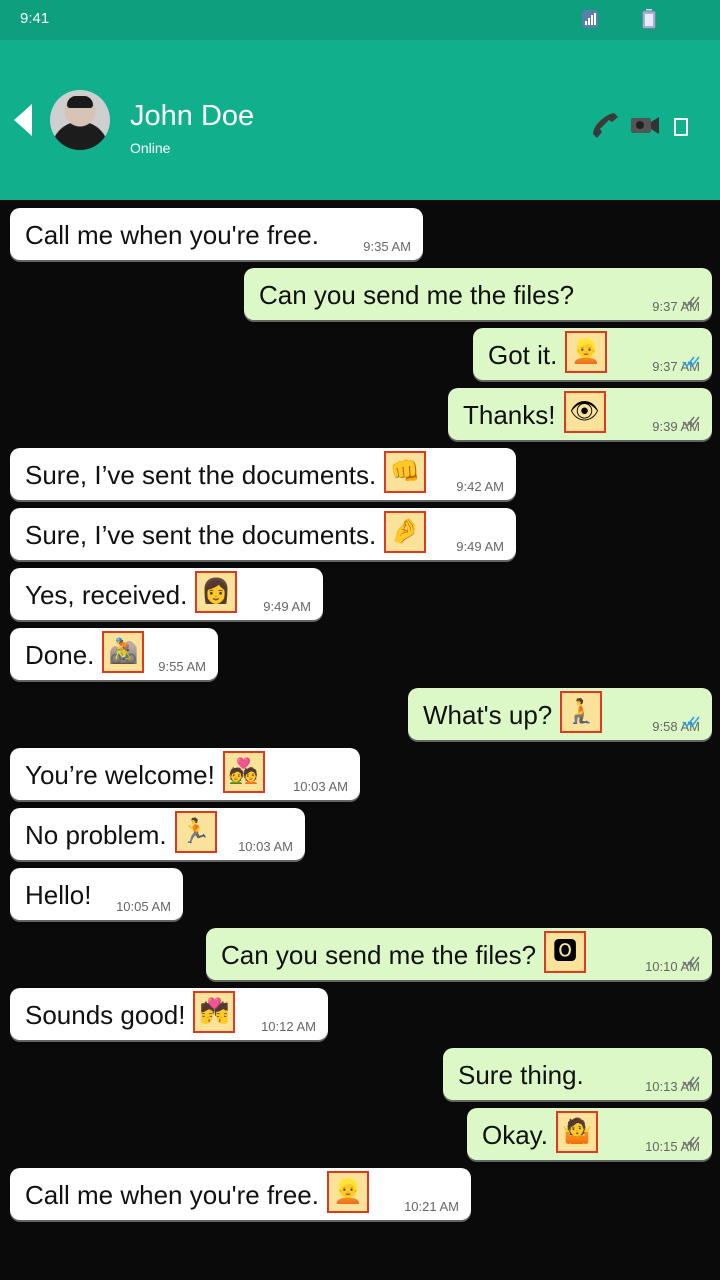 The image size is (720, 1280). I want to click on menu-icon, so click(681, 127).